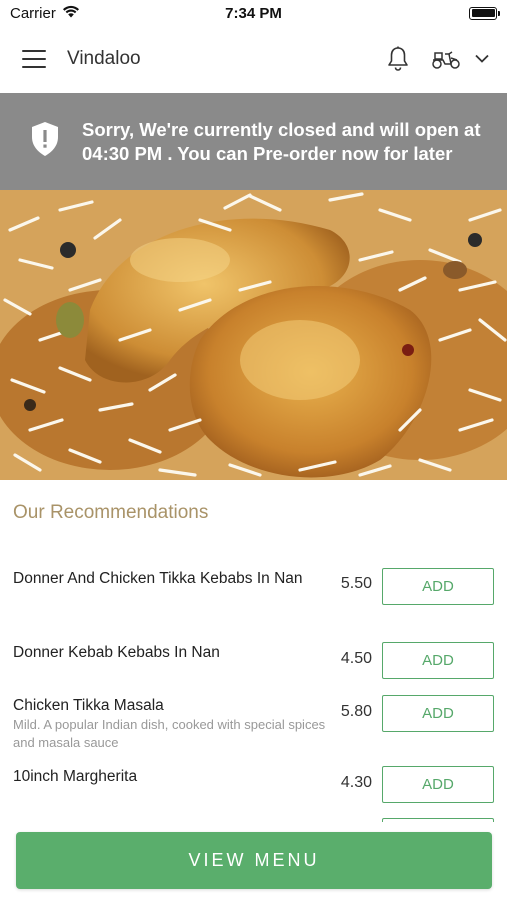 The height and width of the screenshot is (900, 507). What do you see at coordinates (438, 820) in the screenshot?
I see `add-button-partial` at bounding box center [438, 820].